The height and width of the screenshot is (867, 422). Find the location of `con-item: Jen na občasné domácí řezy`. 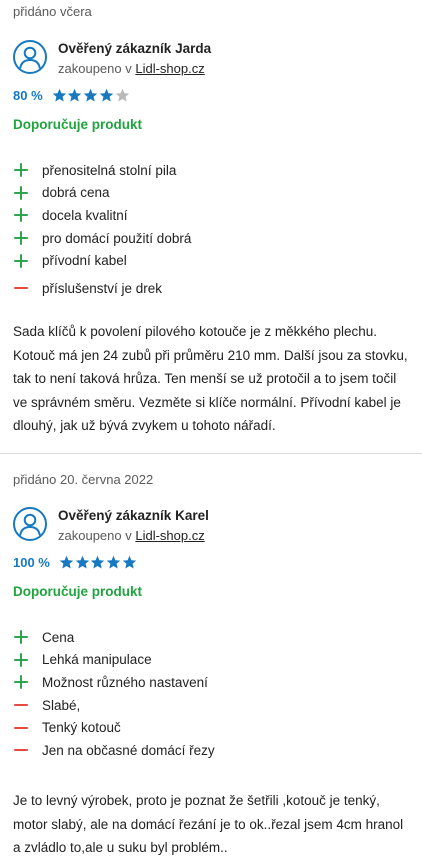

con-item: Jen na občasné domácí řezy is located at coordinates (114, 750).